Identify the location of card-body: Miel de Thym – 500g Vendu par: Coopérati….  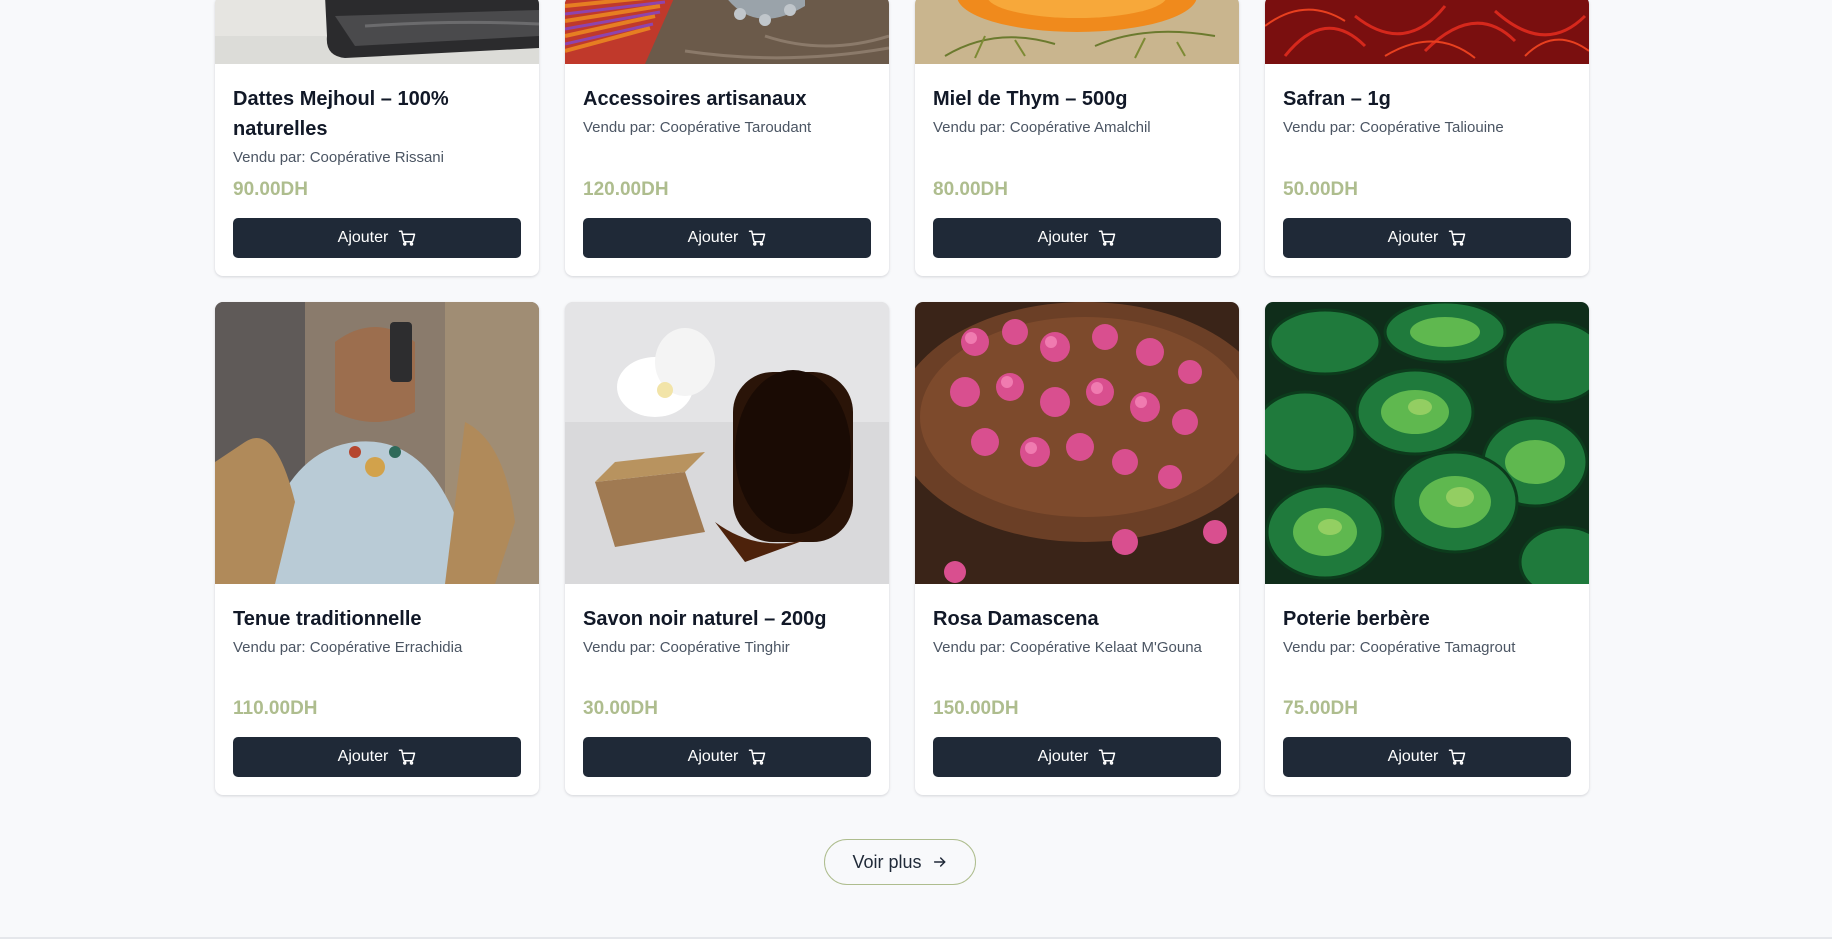
(1077, 170).